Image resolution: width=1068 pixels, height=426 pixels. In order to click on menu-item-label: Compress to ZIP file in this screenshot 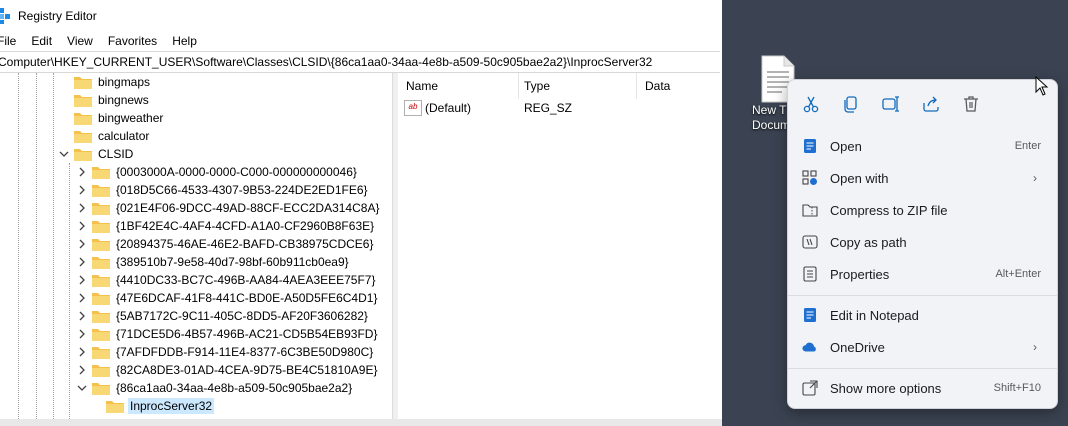, I will do `click(889, 210)`.